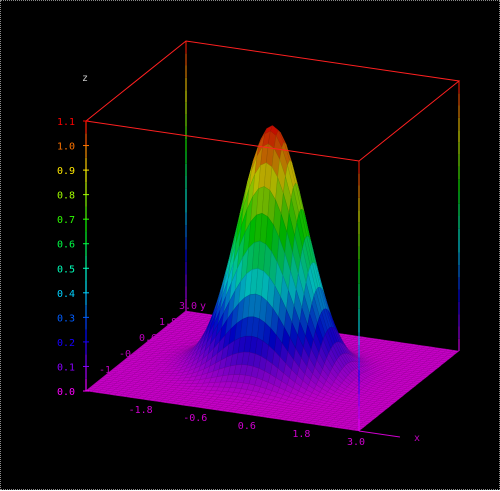  Describe the element at coordinates (66, 196) in the screenshot. I see `z-tick-label: 0.8` at that location.